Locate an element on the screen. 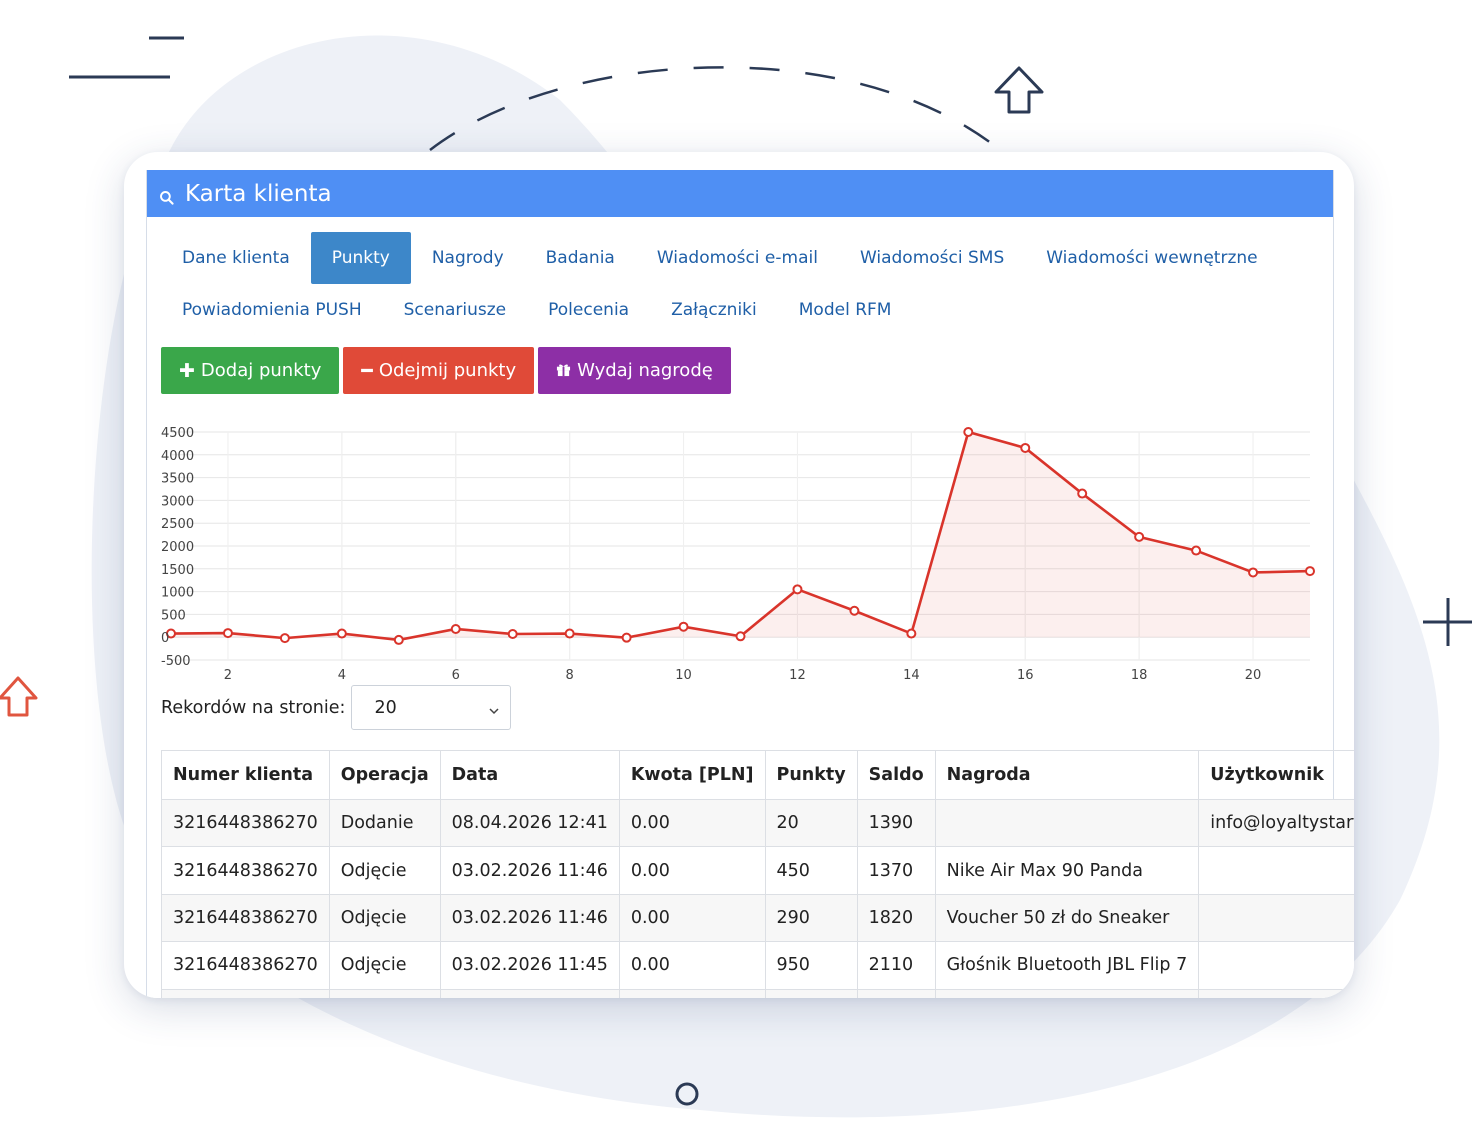 This screenshot has height=1129, width=1477. add-points-button: ✚ Dodaj punkty is located at coordinates (250, 370).